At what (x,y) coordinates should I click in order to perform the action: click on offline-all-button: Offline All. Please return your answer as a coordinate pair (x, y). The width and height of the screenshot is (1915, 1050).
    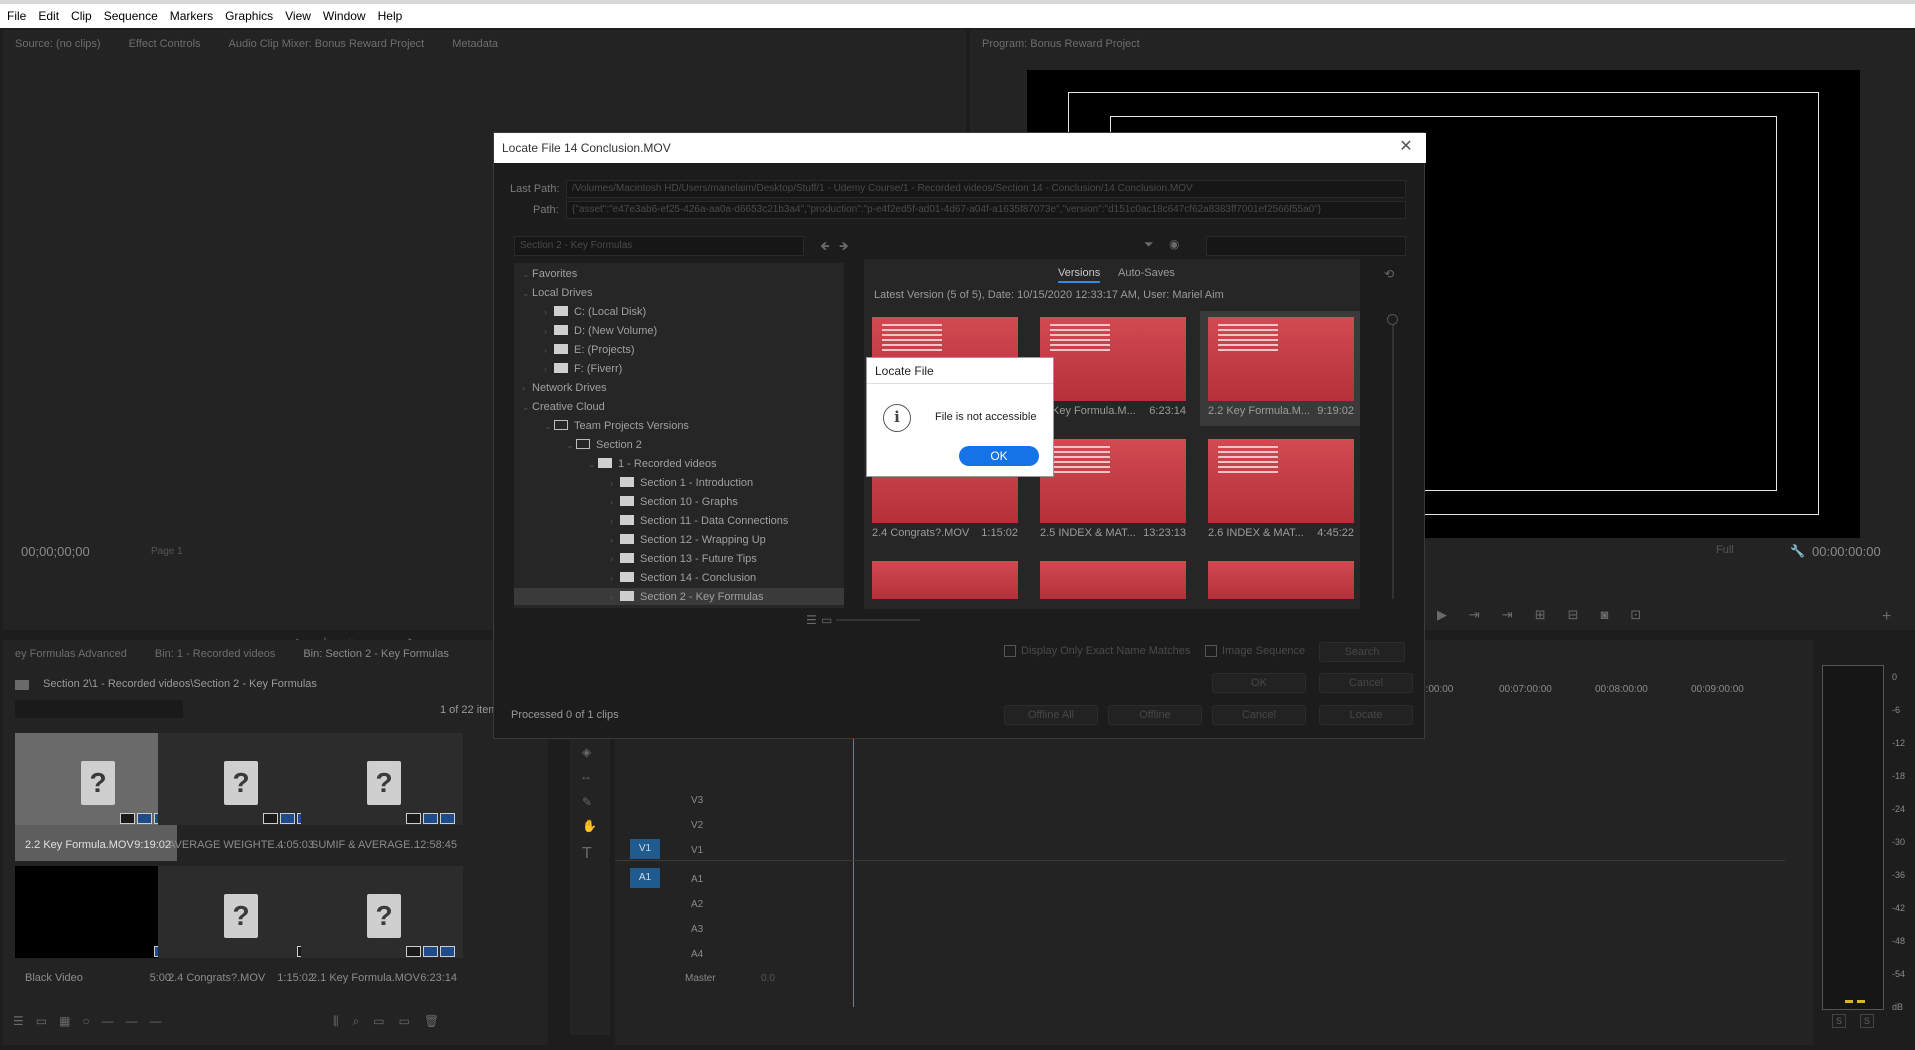
    Looking at the image, I should click on (1051, 715).